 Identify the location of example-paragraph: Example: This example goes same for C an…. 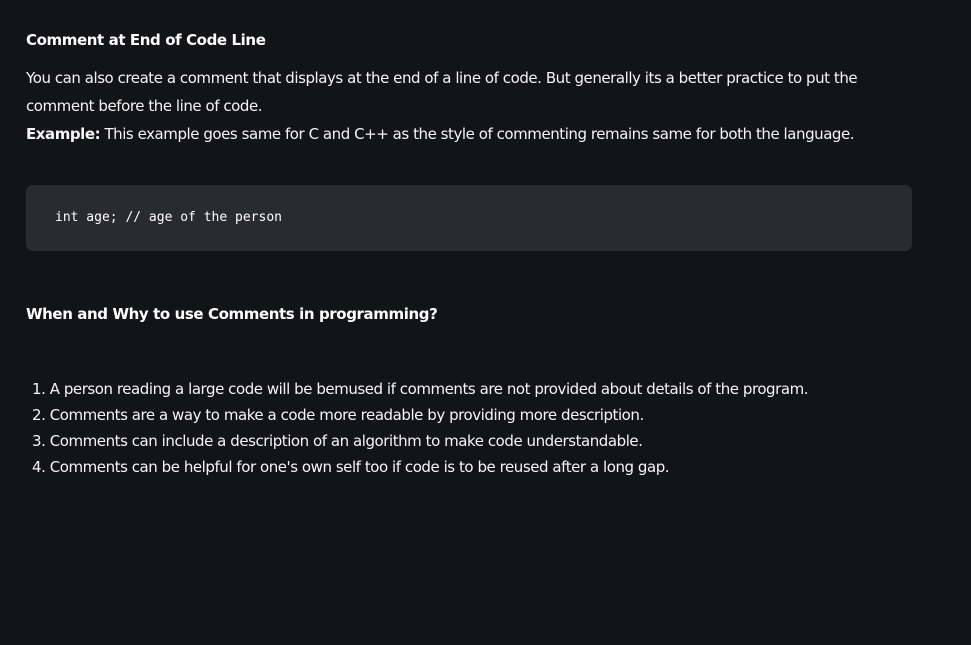
(476, 134).